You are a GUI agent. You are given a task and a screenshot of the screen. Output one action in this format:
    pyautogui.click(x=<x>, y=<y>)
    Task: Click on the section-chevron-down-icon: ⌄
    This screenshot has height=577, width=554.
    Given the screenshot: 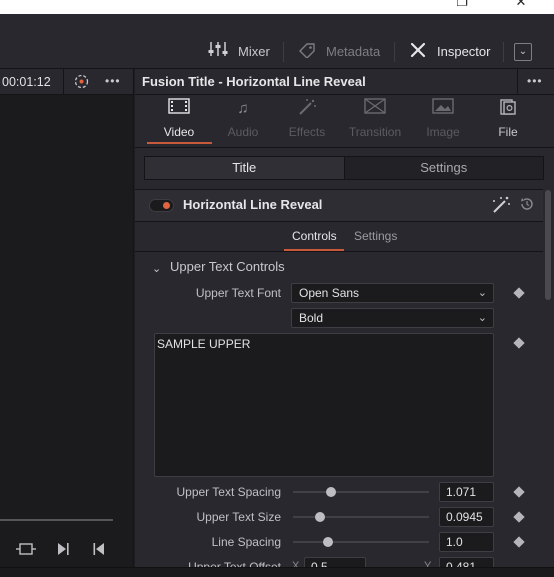 What is the action you would take?
    pyautogui.click(x=156, y=268)
    